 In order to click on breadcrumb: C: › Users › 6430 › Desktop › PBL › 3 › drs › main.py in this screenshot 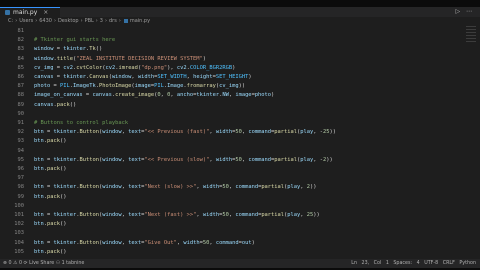, I will do `click(240, 21)`.